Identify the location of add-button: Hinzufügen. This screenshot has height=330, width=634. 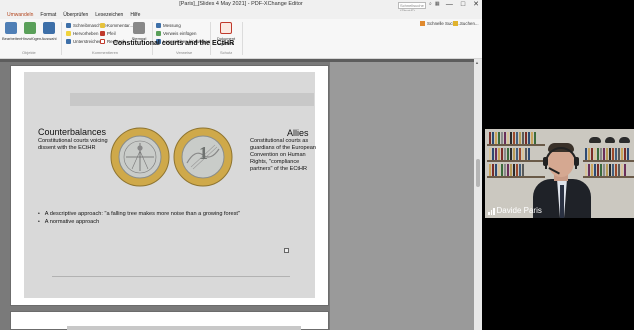
(31, 31).